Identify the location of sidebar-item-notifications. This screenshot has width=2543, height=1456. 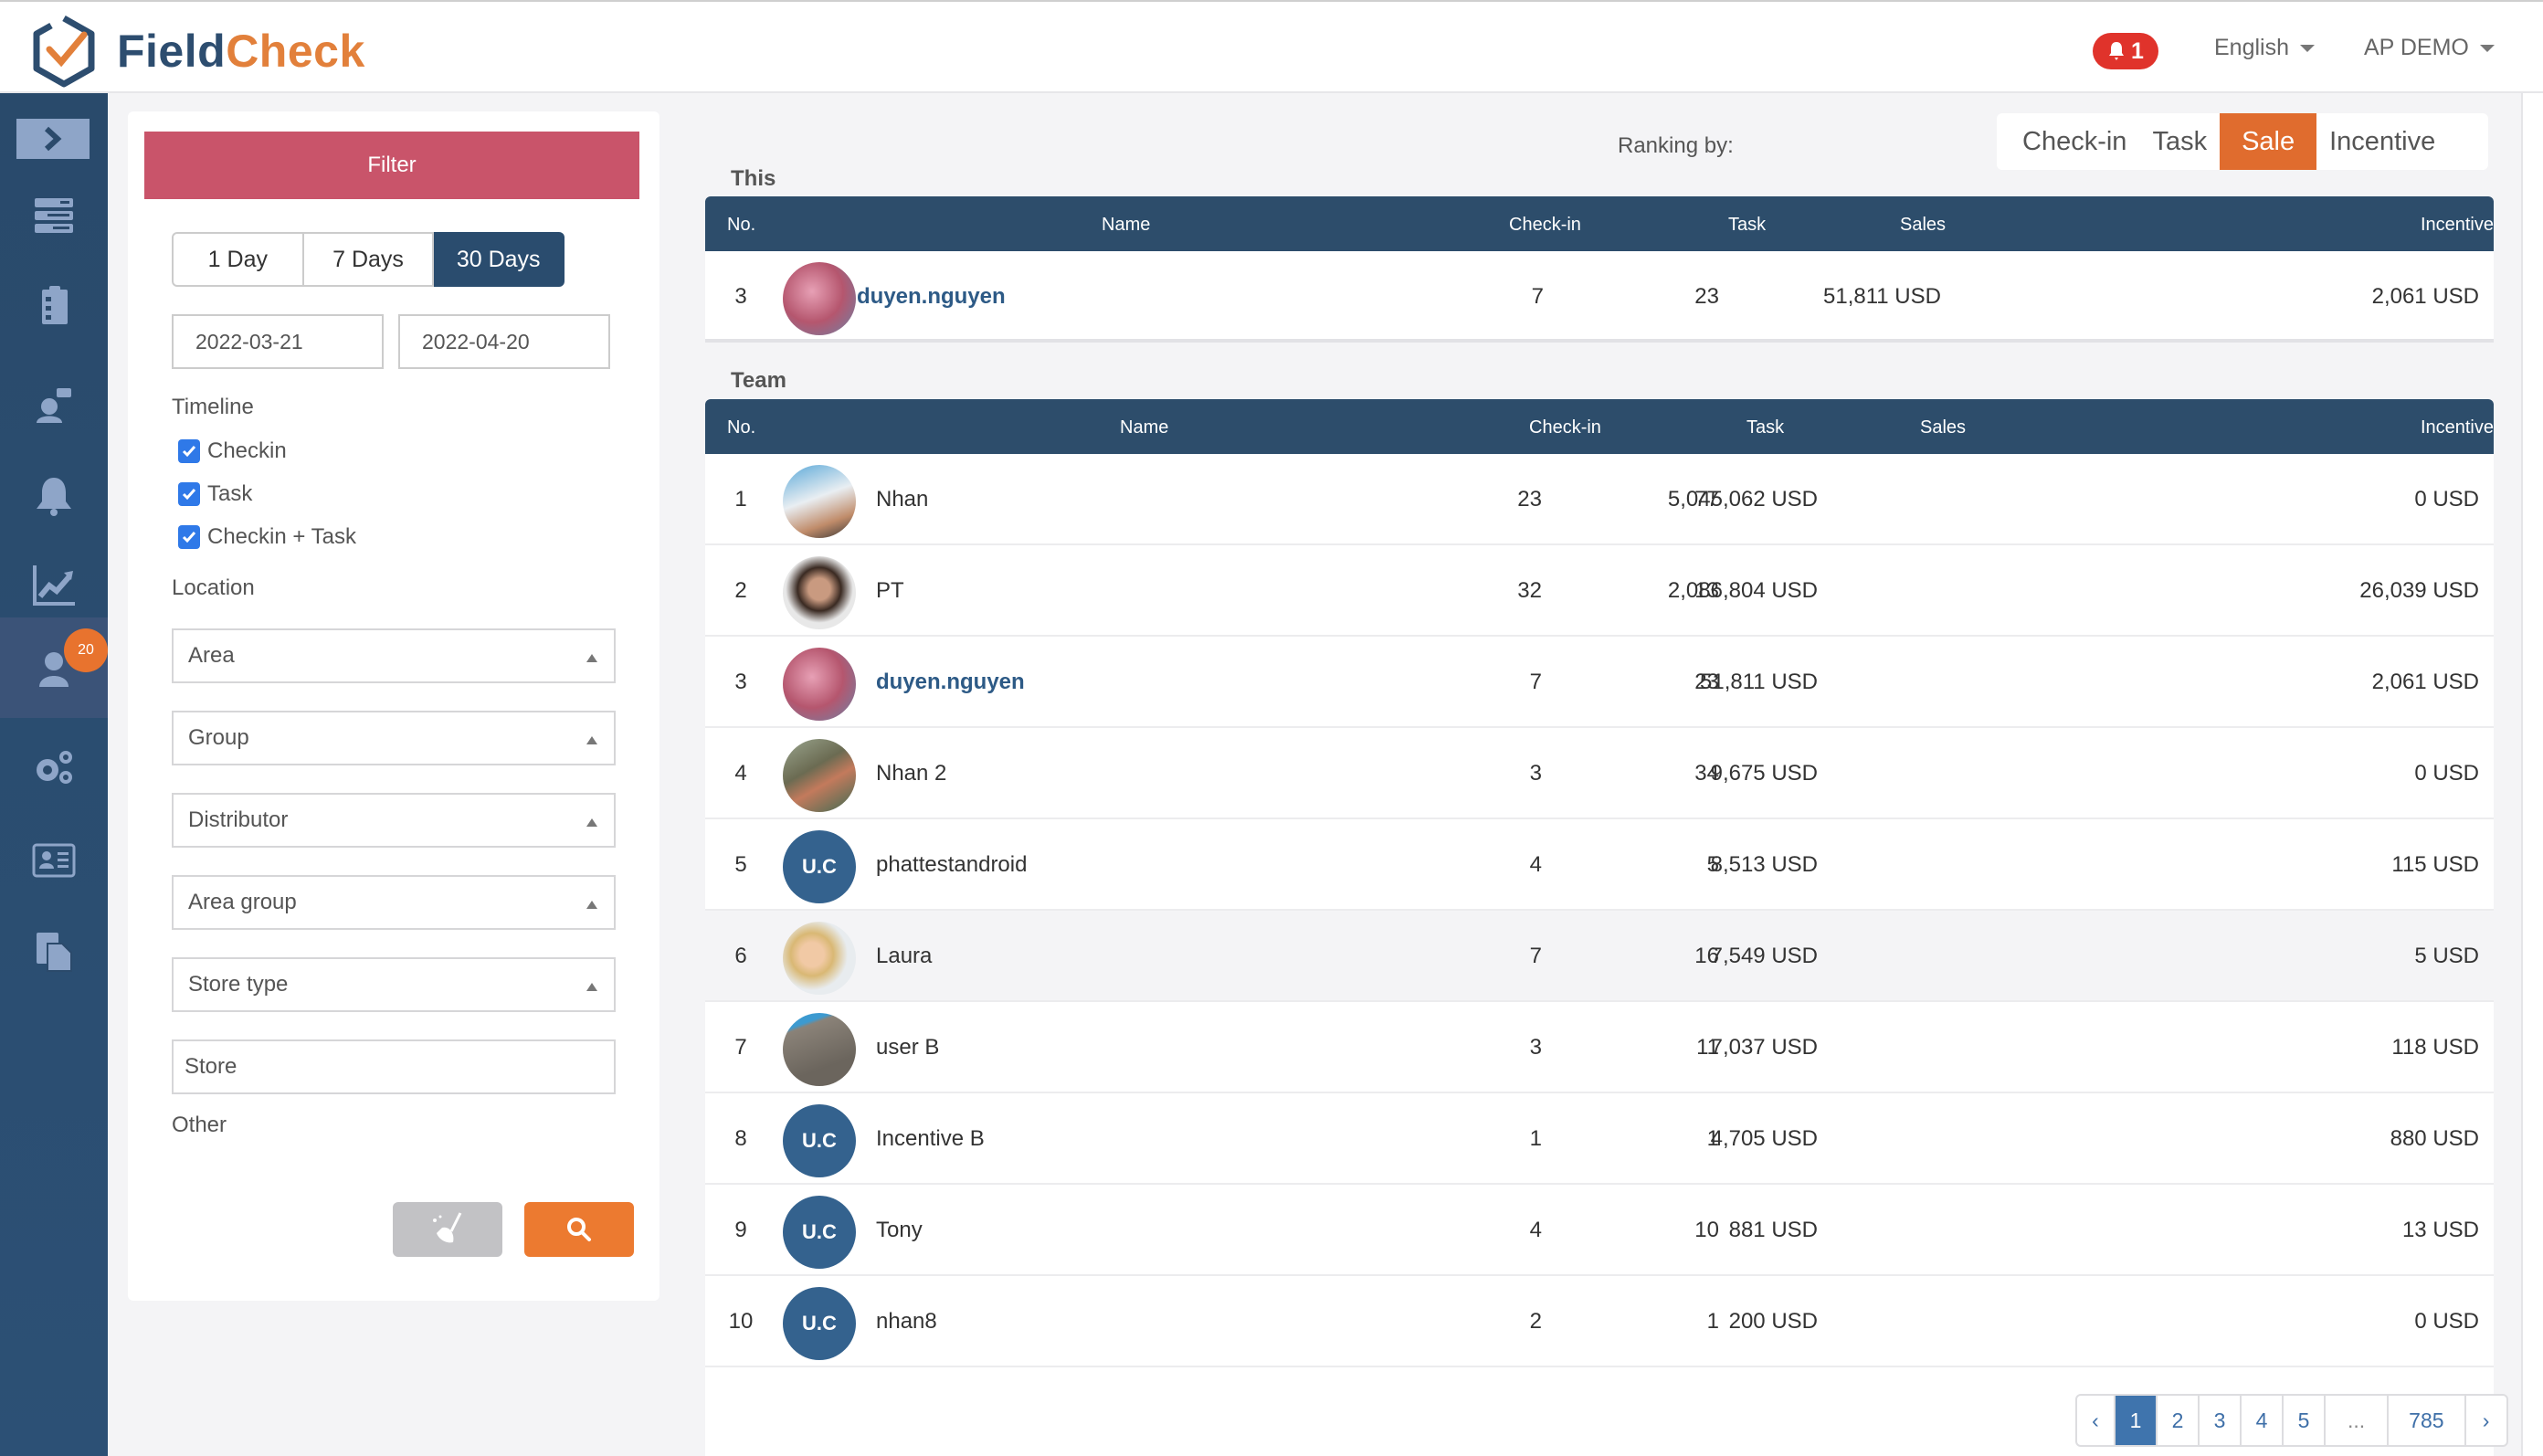
(54, 495).